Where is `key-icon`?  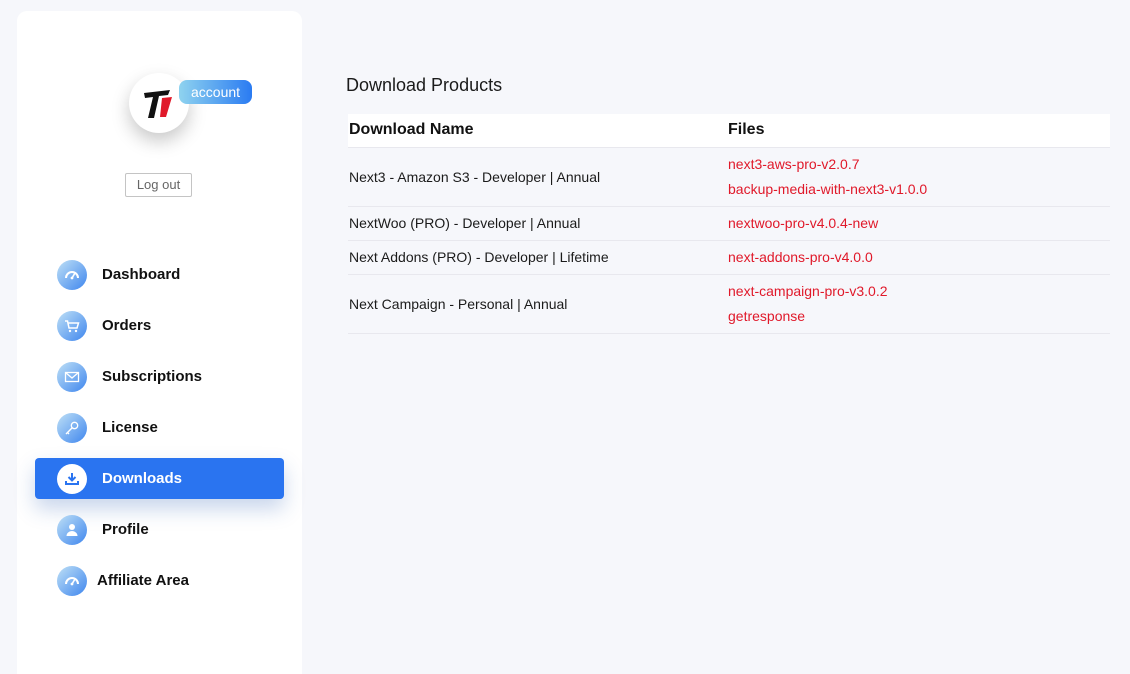 key-icon is located at coordinates (72, 428).